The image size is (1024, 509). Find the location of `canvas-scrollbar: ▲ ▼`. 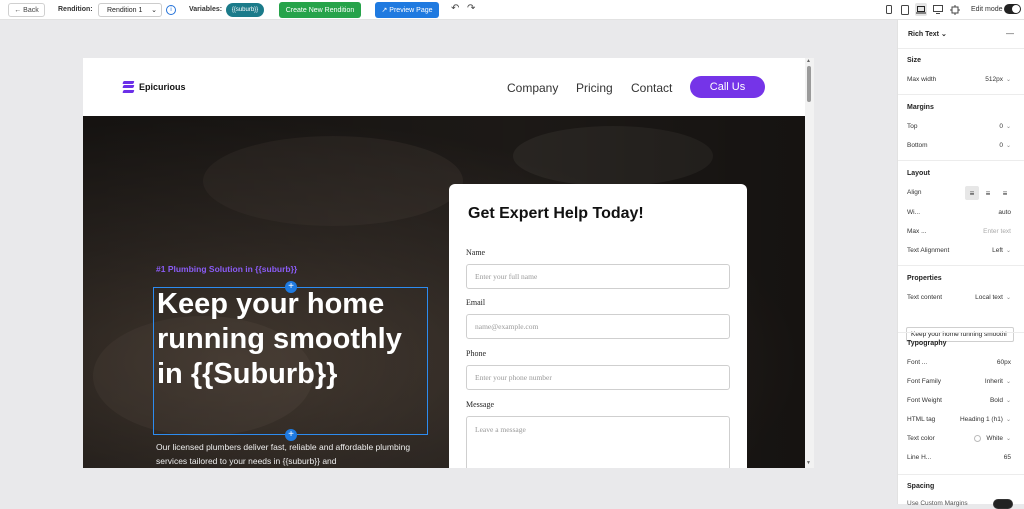

canvas-scrollbar: ▲ ▼ is located at coordinates (809, 263).